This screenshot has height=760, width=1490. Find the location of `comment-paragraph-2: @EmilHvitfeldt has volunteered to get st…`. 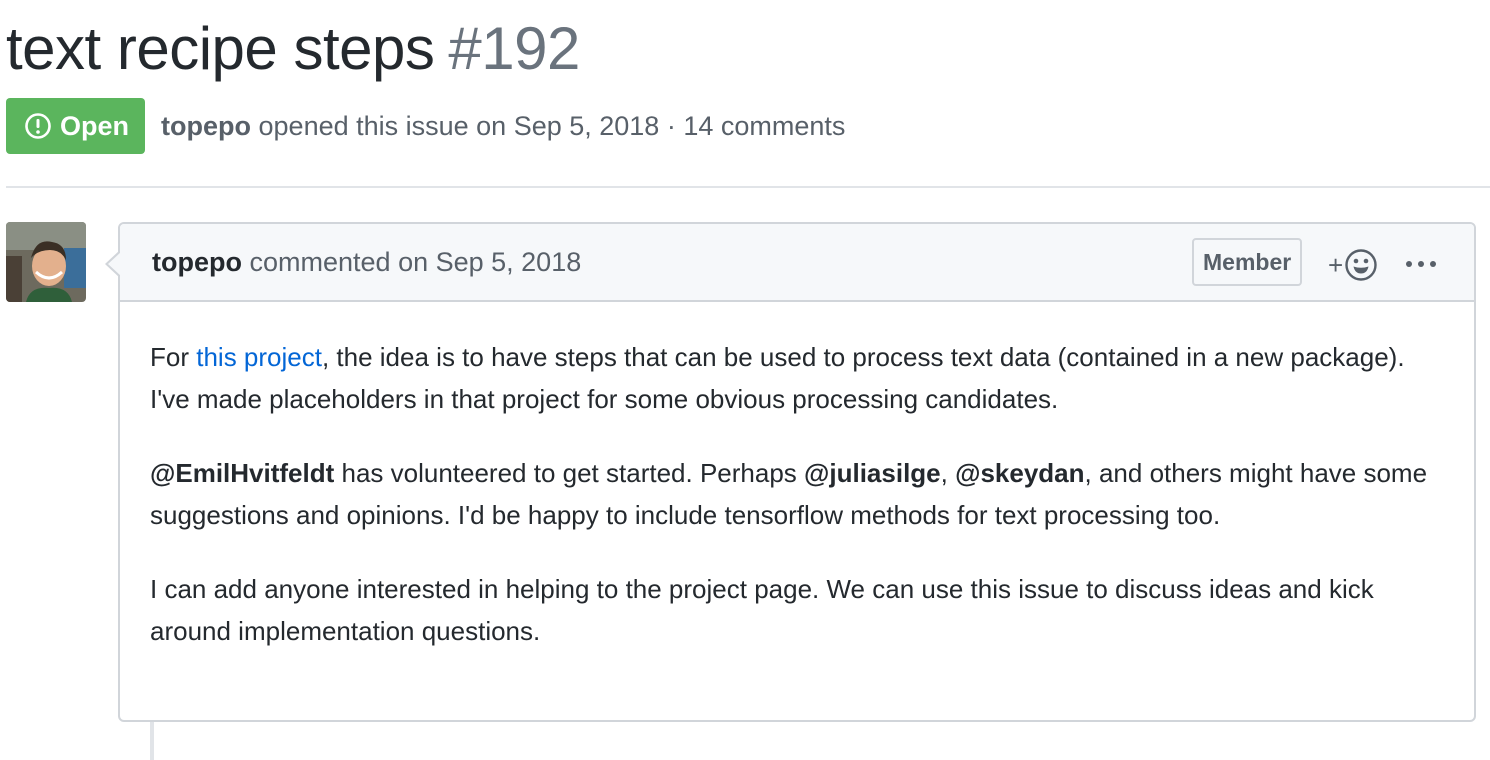

comment-paragraph-2: @EmilHvitfeldt has volunteered to get st… is located at coordinates (797, 494).